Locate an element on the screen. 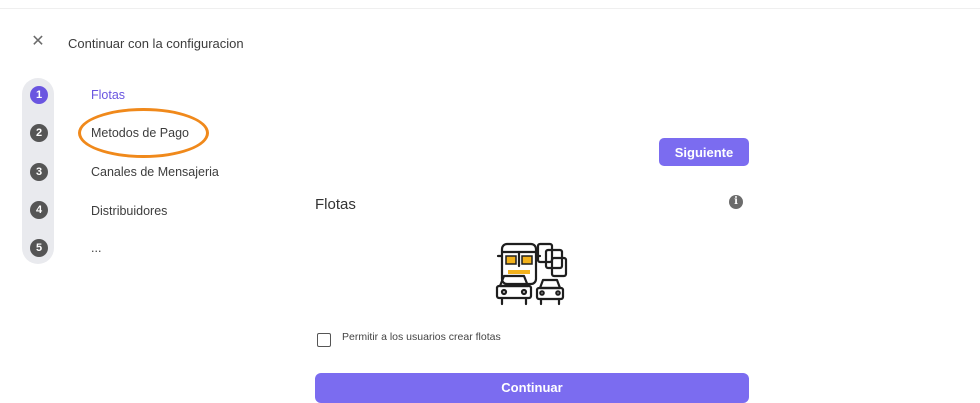  step-2-number: 2 is located at coordinates (39, 133).